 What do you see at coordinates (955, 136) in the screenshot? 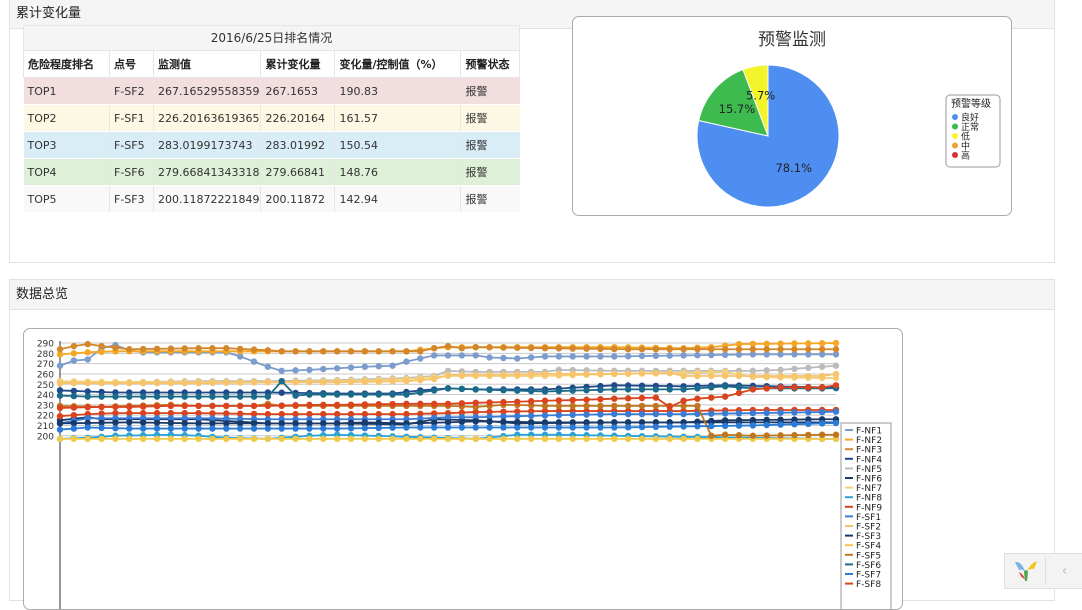
I see `pie-legend-marker` at bounding box center [955, 136].